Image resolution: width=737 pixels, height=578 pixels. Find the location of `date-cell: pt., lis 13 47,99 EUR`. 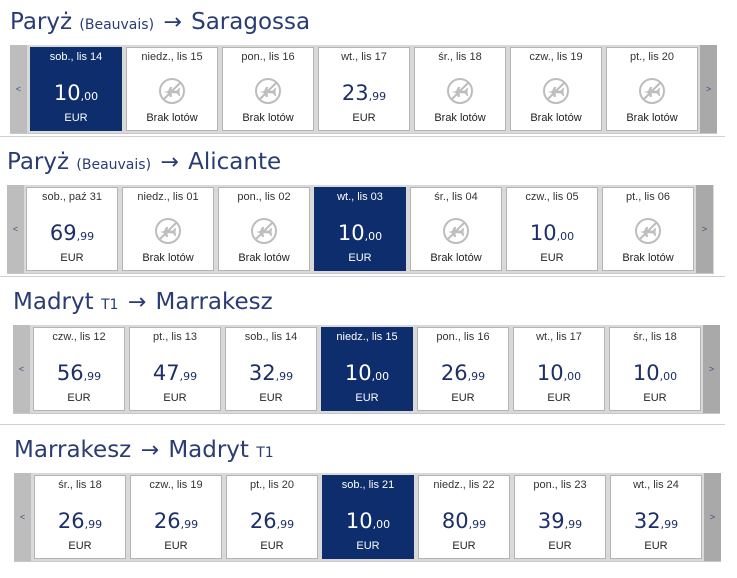

date-cell: pt., lis 13 47,99 EUR is located at coordinates (175, 369).